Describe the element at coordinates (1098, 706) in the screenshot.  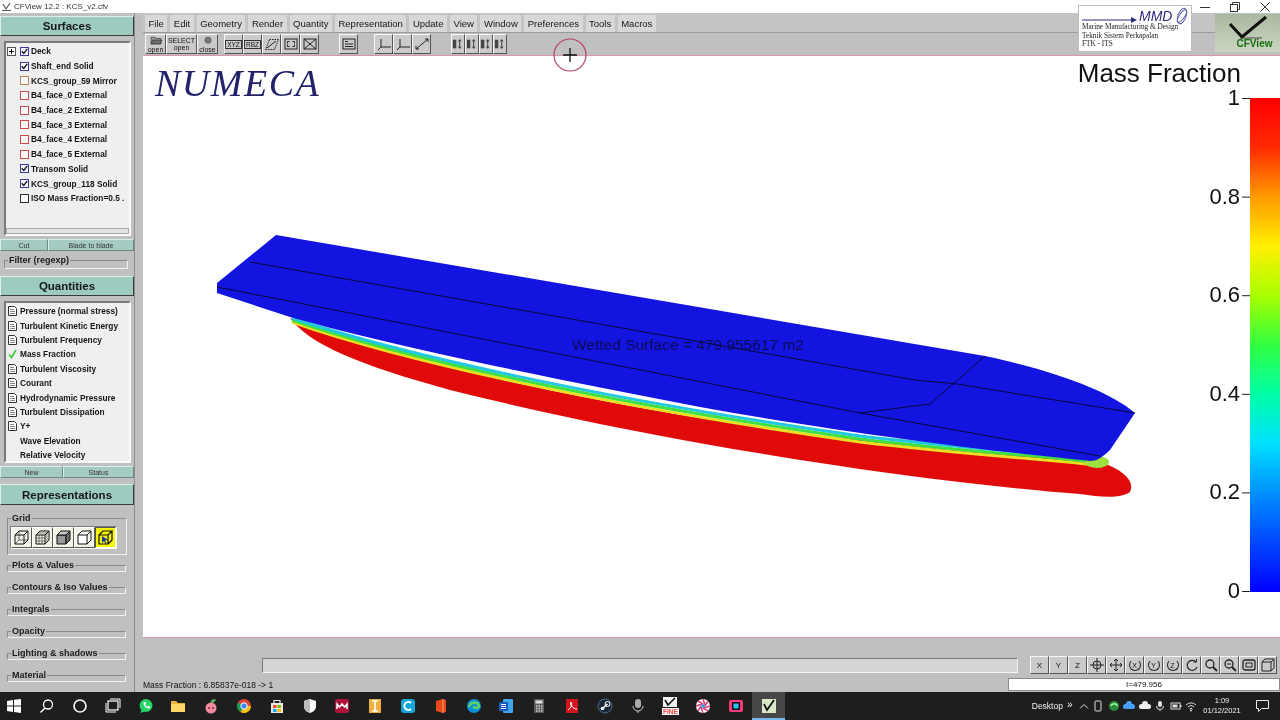
I see `phone-icon` at that location.